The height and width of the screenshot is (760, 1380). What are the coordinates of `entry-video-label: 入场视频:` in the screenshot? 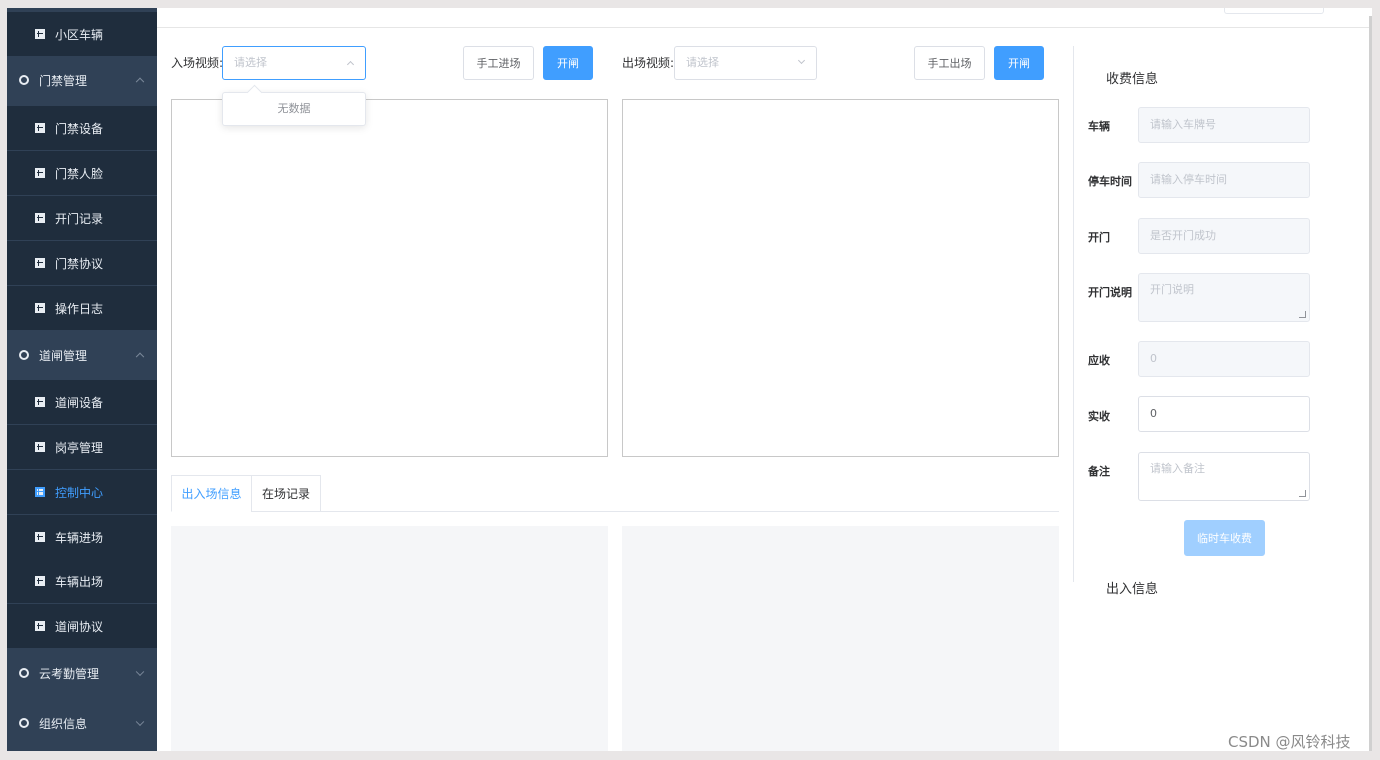 It's located at (197, 63).